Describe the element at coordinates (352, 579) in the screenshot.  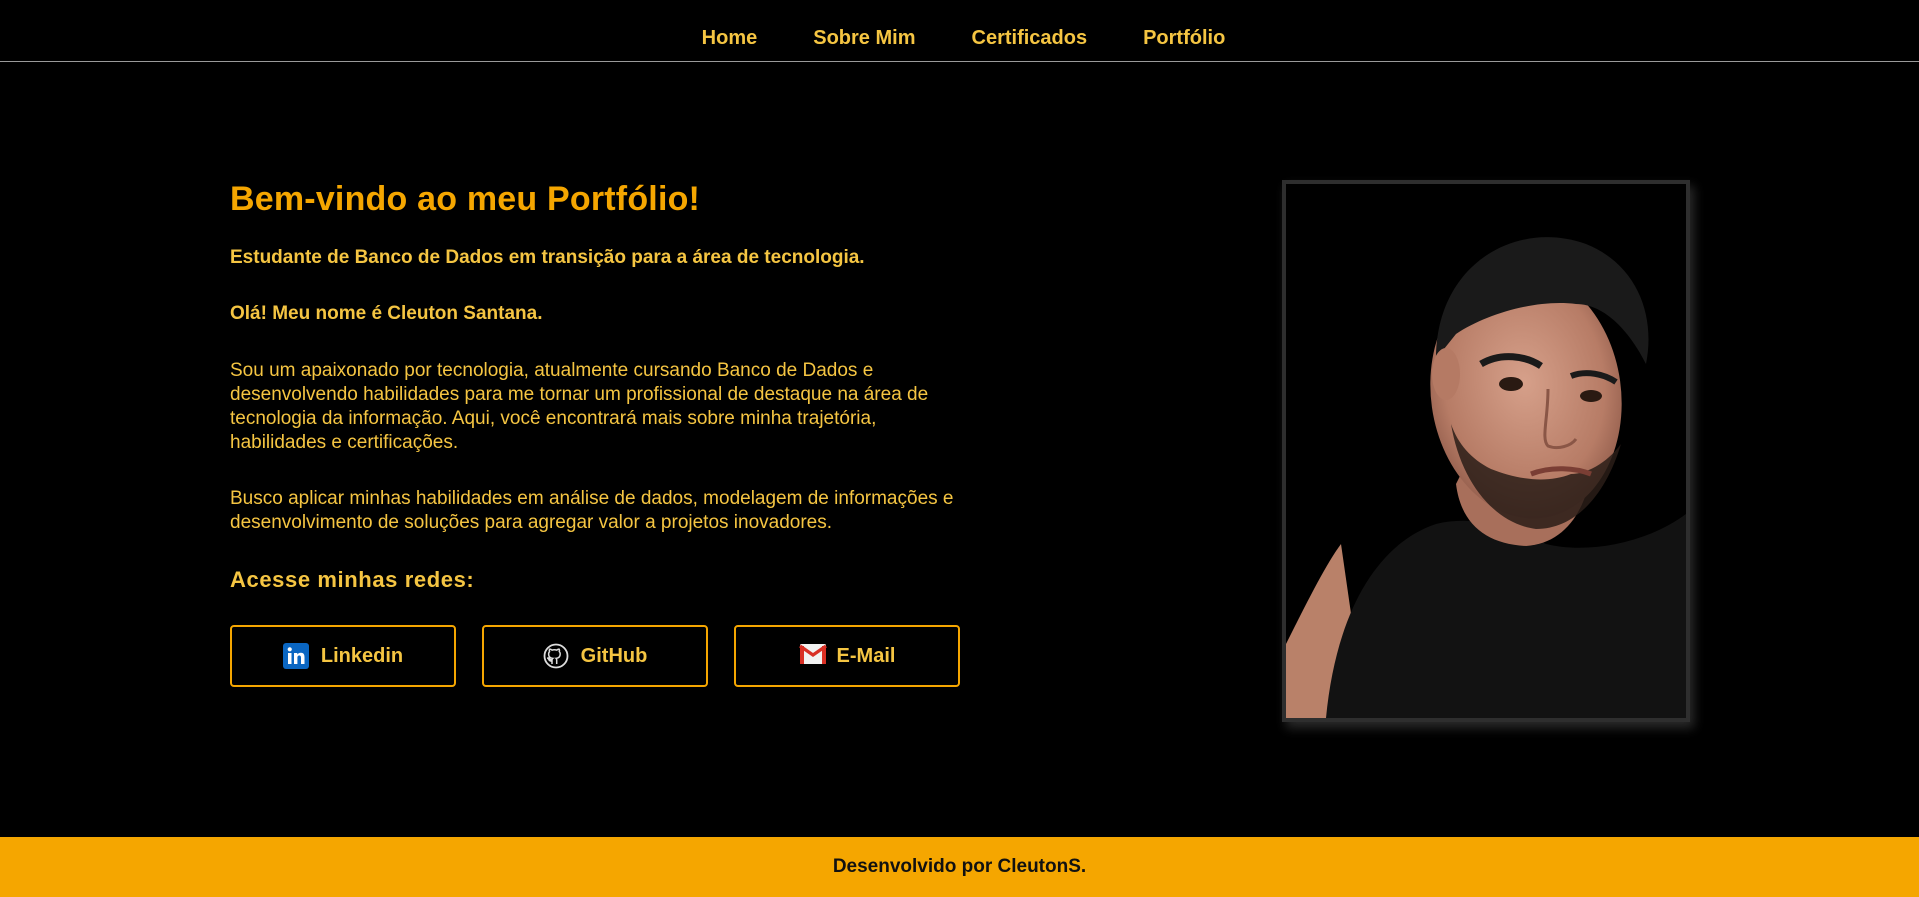
I see `networks-heading: Acesse minhas redes:` at that location.